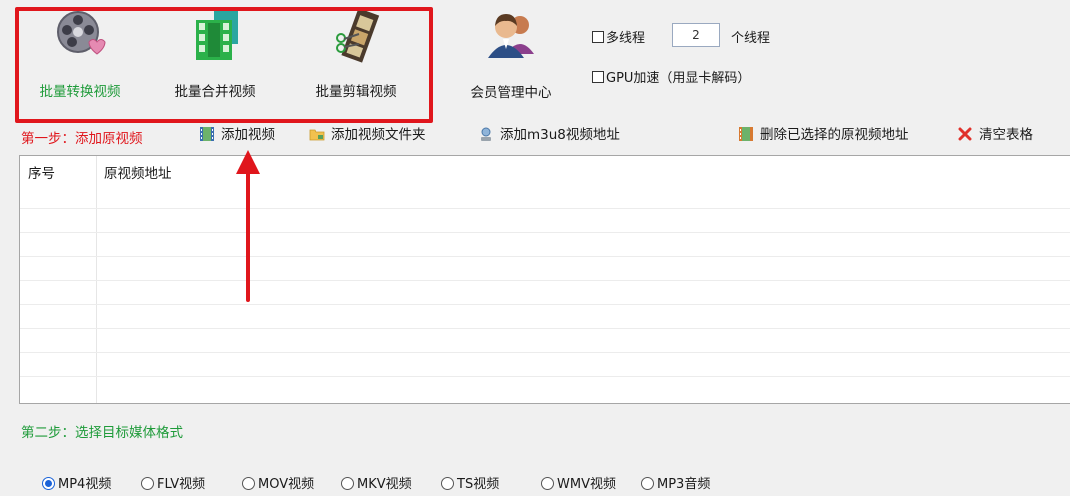 The height and width of the screenshot is (496, 1070). Describe the element at coordinates (181, 484) in the screenshot. I see `format-flv-label: FLV视频` at that location.